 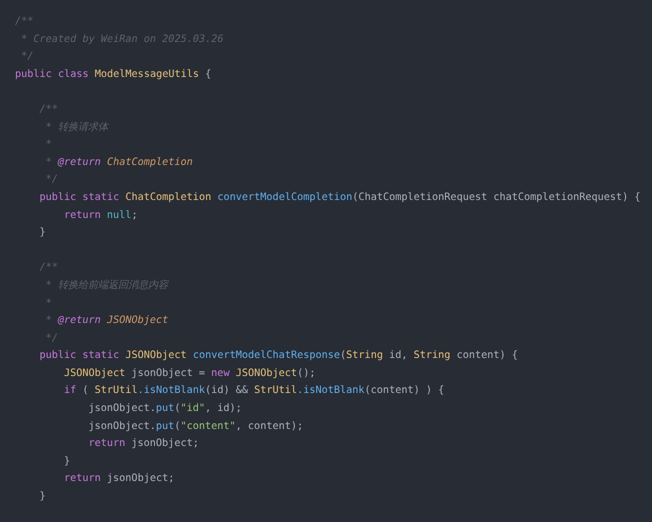 What do you see at coordinates (107, 321) in the screenshot?
I see `code-line: * @return JSONObject` at bounding box center [107, 321].